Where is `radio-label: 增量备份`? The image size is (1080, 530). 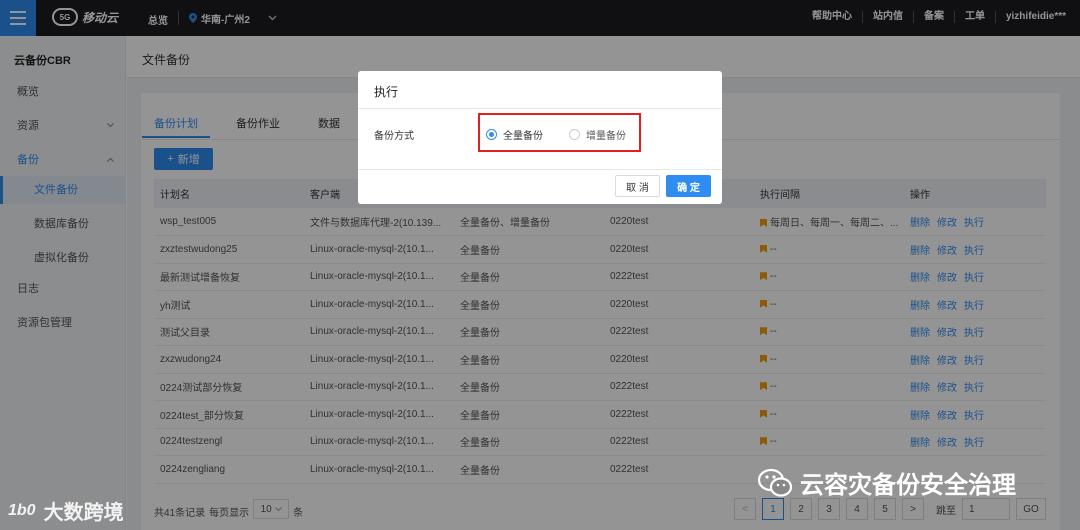 radio-label: 增量备份 is located at coordinates (606, 136).